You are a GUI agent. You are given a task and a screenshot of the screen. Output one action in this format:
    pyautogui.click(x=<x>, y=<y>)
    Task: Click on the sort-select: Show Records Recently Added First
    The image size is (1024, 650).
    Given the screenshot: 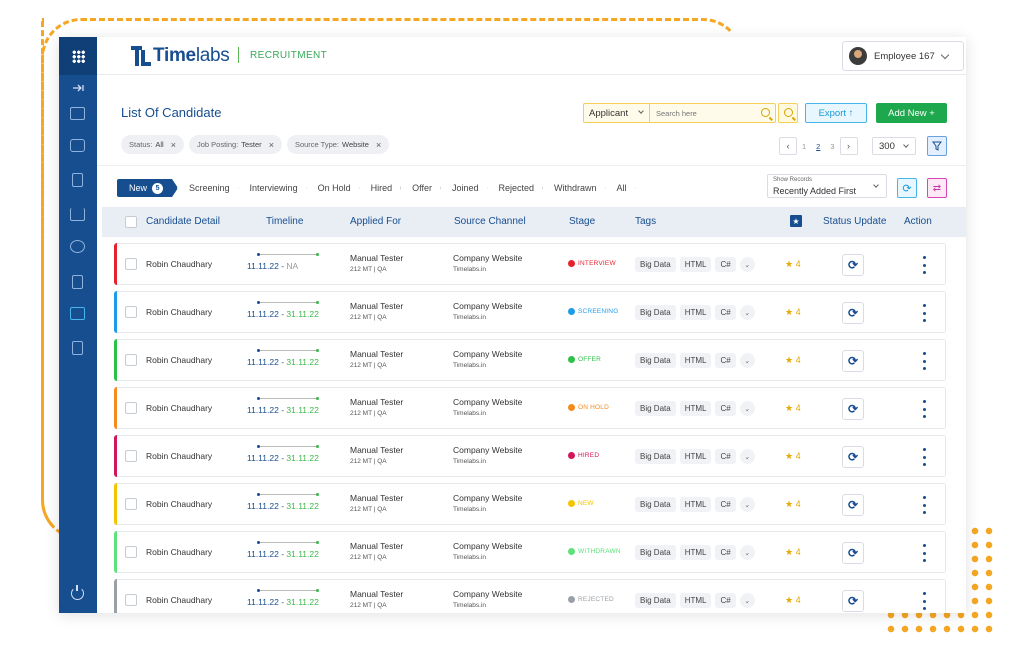 What is the action you would take?
    pyautogui.click(x=827, y=186)
    